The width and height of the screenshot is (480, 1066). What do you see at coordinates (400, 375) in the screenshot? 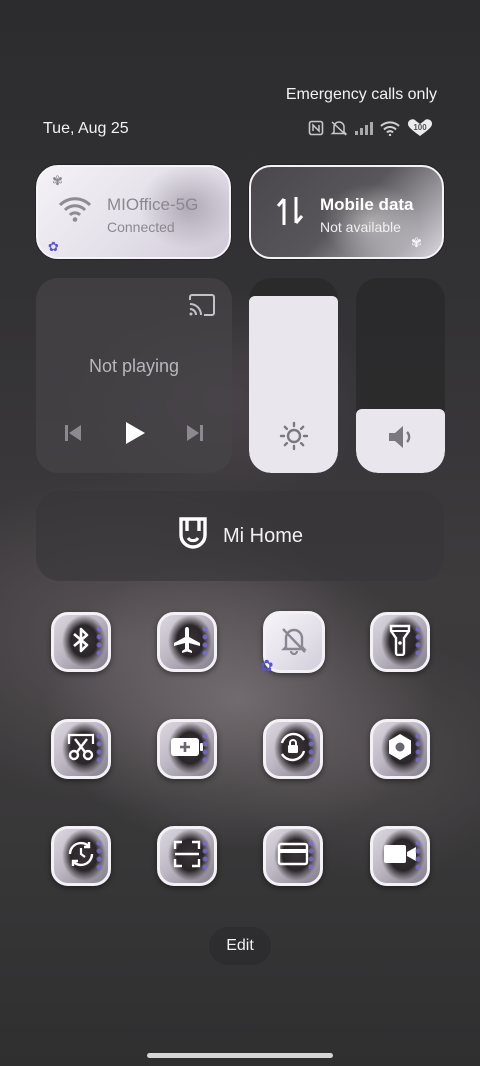
I see `volume-slider` at bounding box center [400, 375].